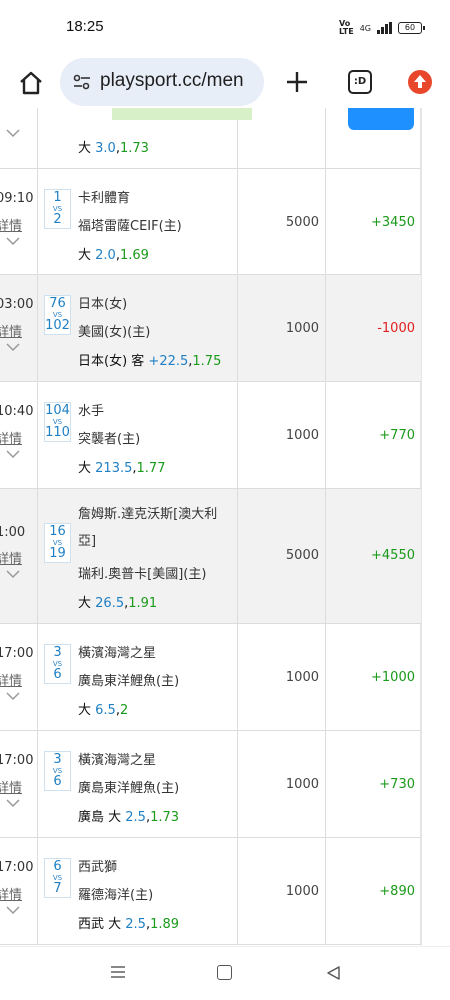  What do you see at coordinates (148, 528) in the screenshot?
I see `team-away: 詹姆斯.達克沃斯[澳大利亞]` at bounding box center [148, 528].